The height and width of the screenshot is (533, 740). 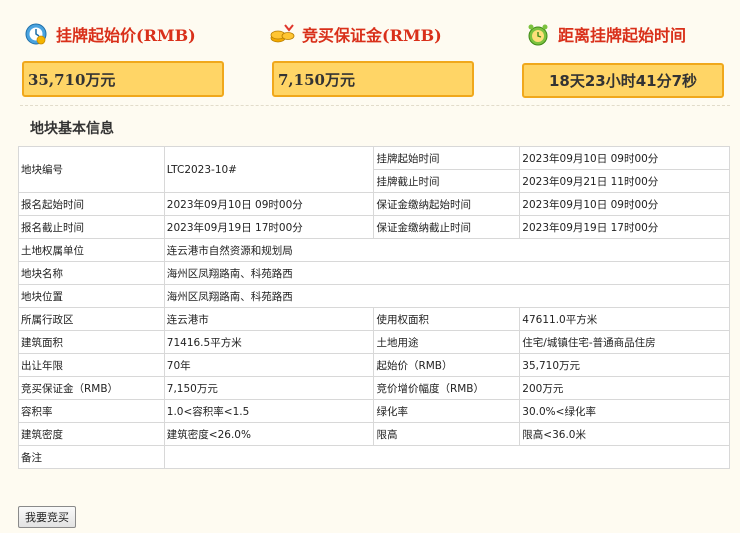 I want to click on reg-start-value: 2023年09月10日 09时00分, so click(x=269, y=204).